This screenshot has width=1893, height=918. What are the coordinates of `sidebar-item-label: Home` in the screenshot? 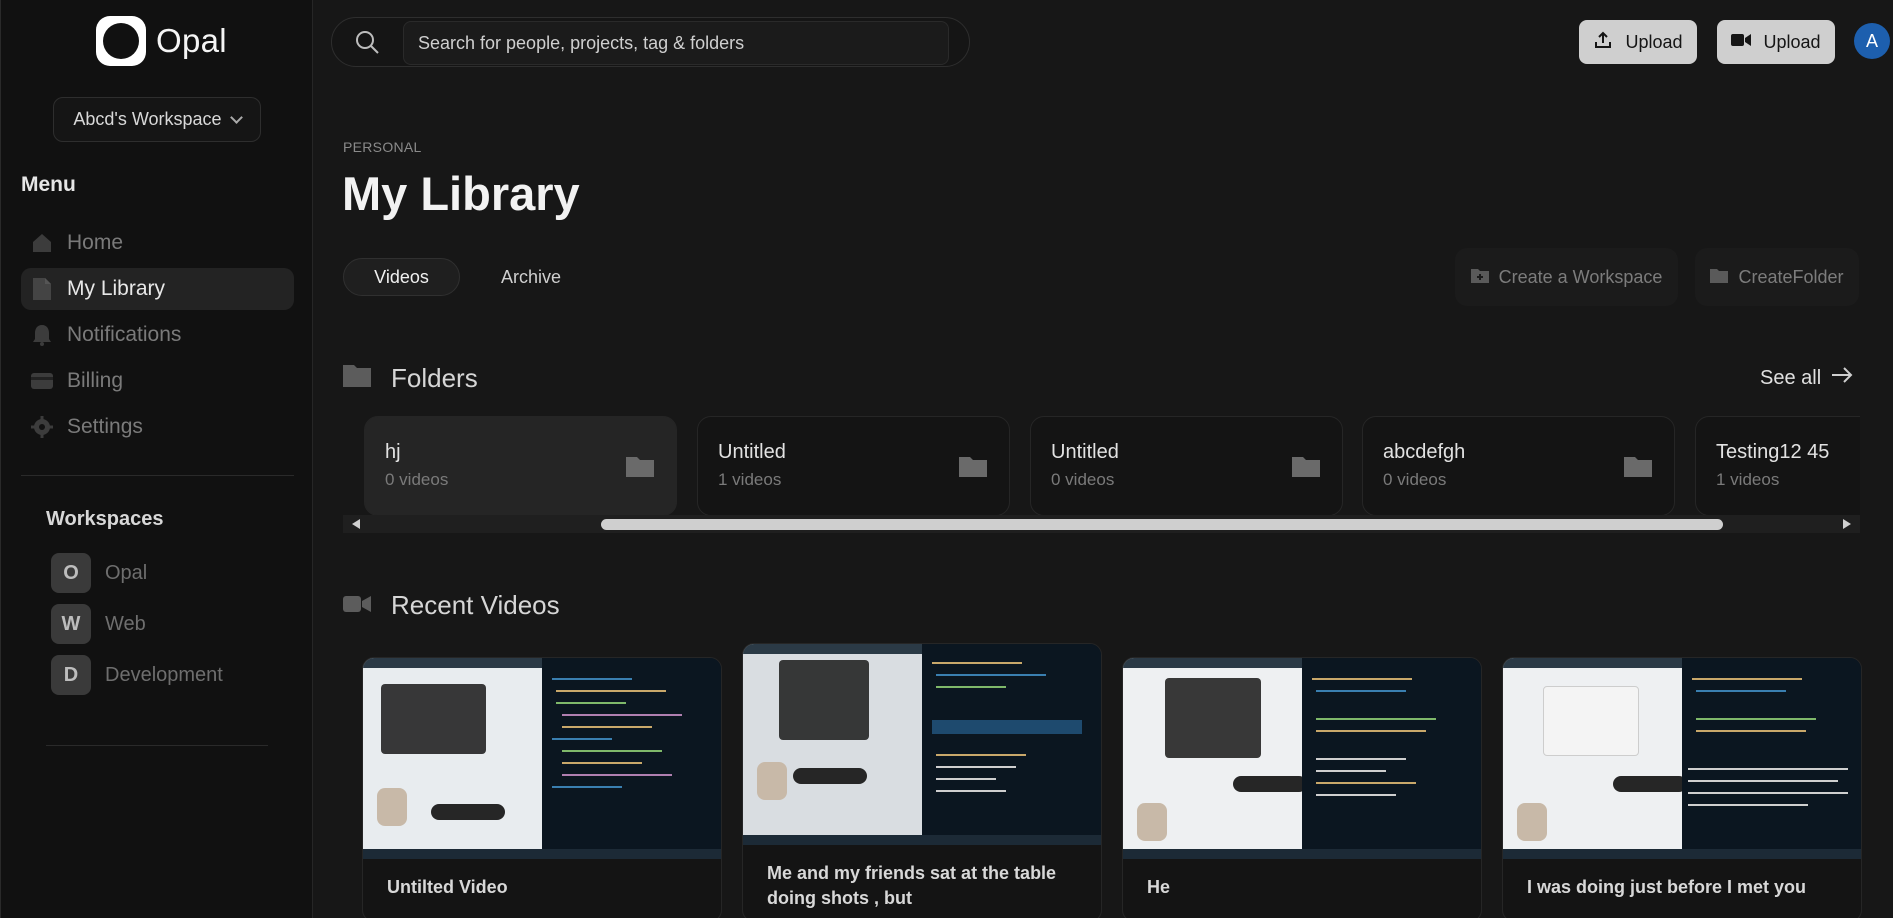 It's located at (95, 242).